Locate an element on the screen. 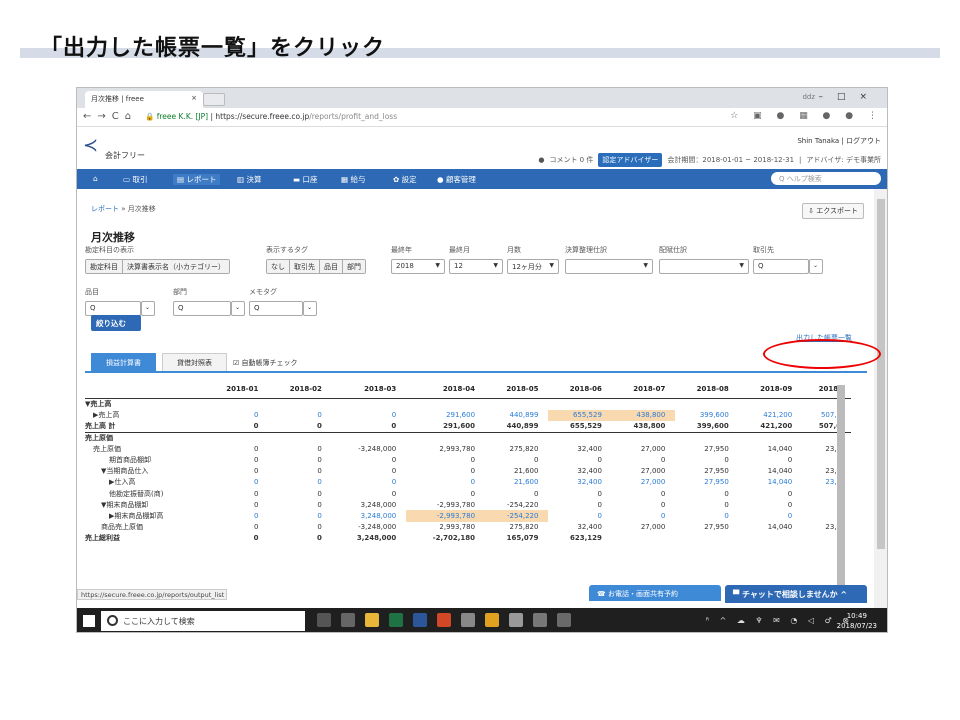  table-cell: 14,040 is located at coordinates (770, 482).